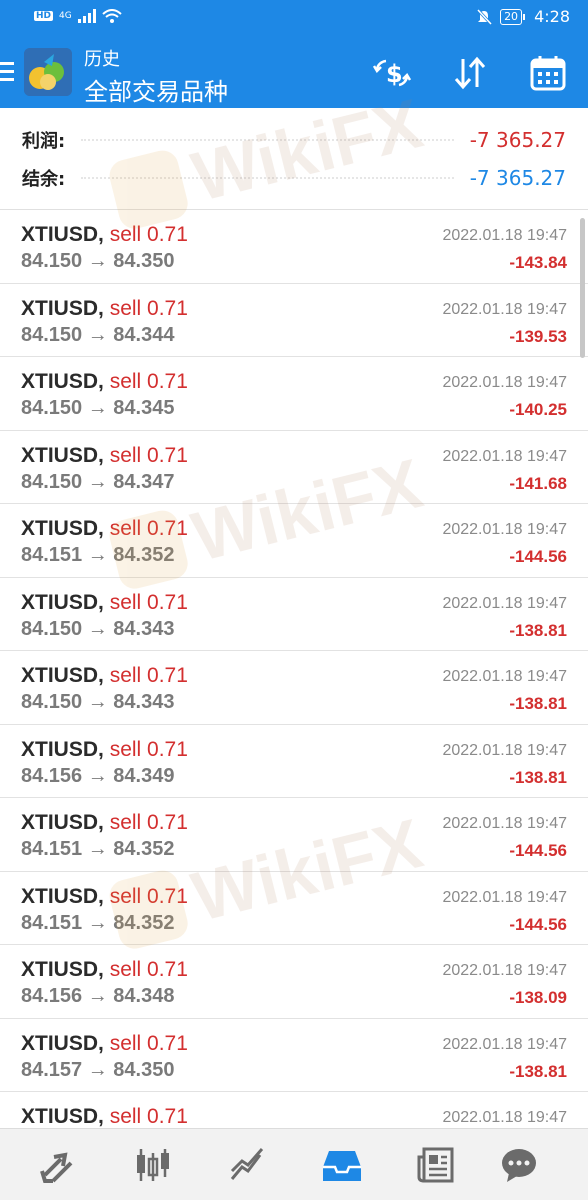  What do you see at coordinates (98, 922) in the screenshot?
I see `trade-prices: 84.151 → 84.352` at bounding box center [98, 922].